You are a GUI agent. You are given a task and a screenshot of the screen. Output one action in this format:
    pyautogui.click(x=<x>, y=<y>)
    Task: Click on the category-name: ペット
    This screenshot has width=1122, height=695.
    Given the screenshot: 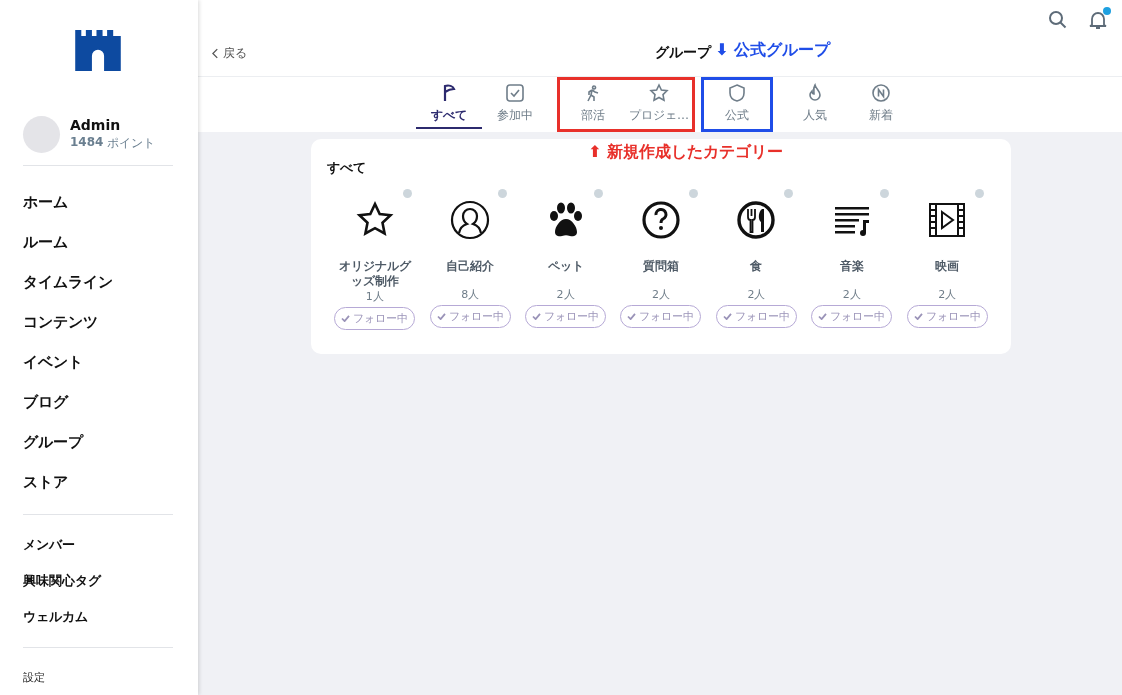 What is the action you would take?
    pyautogui.click(x=565, y=267)
    